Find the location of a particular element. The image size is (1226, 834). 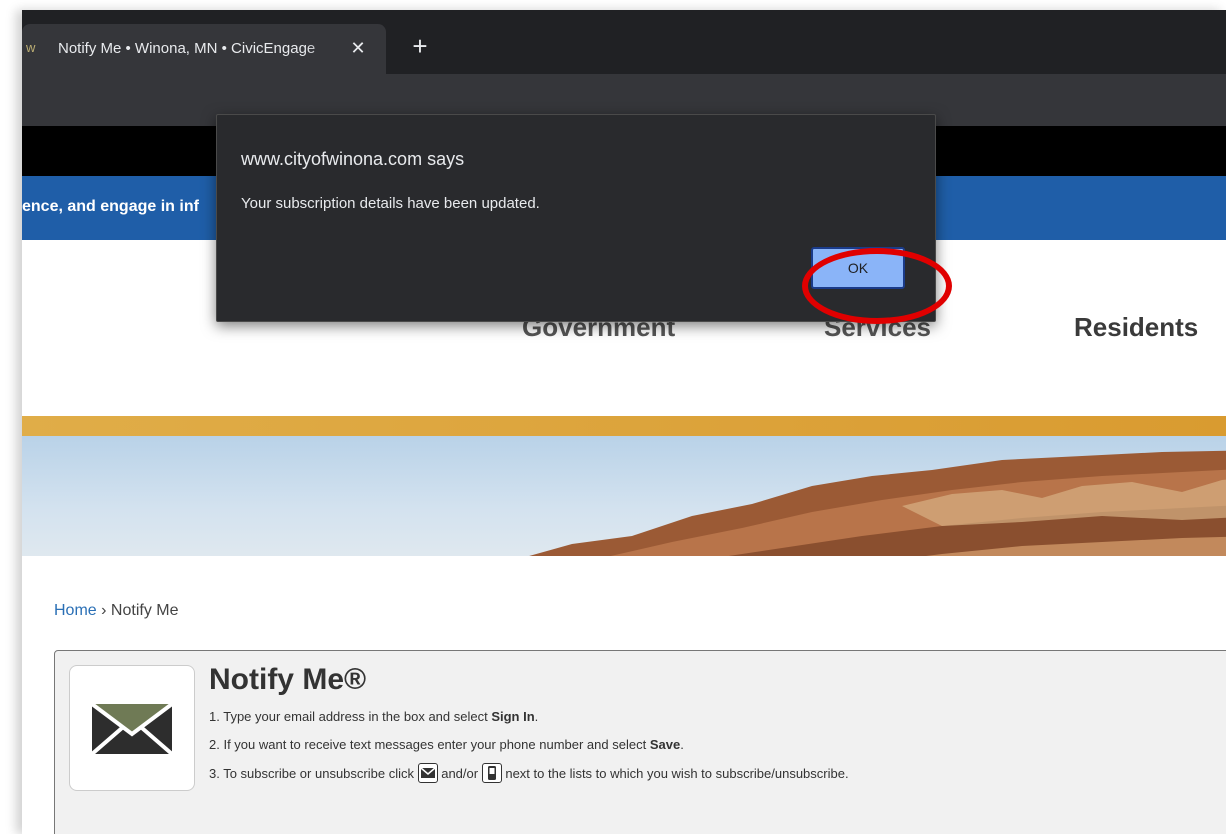

breadcrumb: Home › Notify Me is located at coordinates (116, 611).